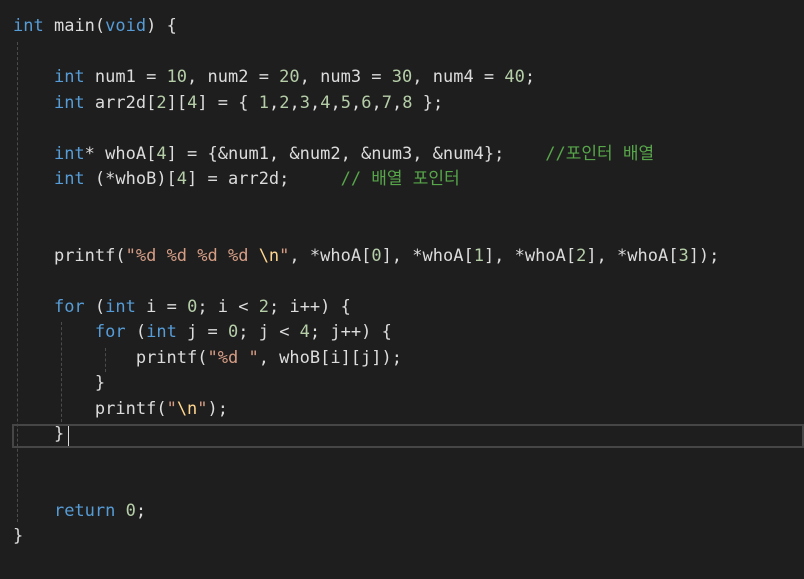 The width and height of the screenshot is (804, 579). I want to click on code-token: j =, so click(202, 332).